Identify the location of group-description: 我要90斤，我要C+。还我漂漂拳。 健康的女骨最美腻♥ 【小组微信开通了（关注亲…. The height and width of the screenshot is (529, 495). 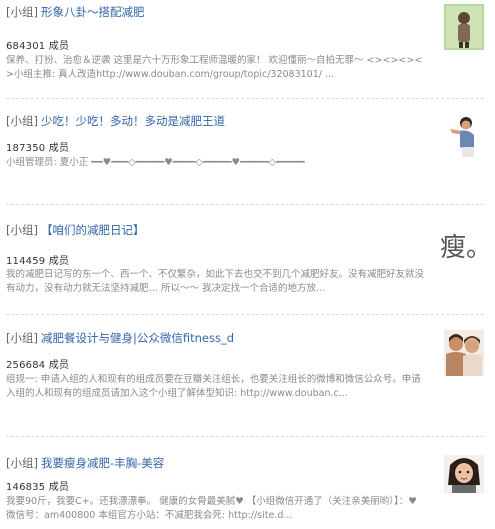
(211, 508).